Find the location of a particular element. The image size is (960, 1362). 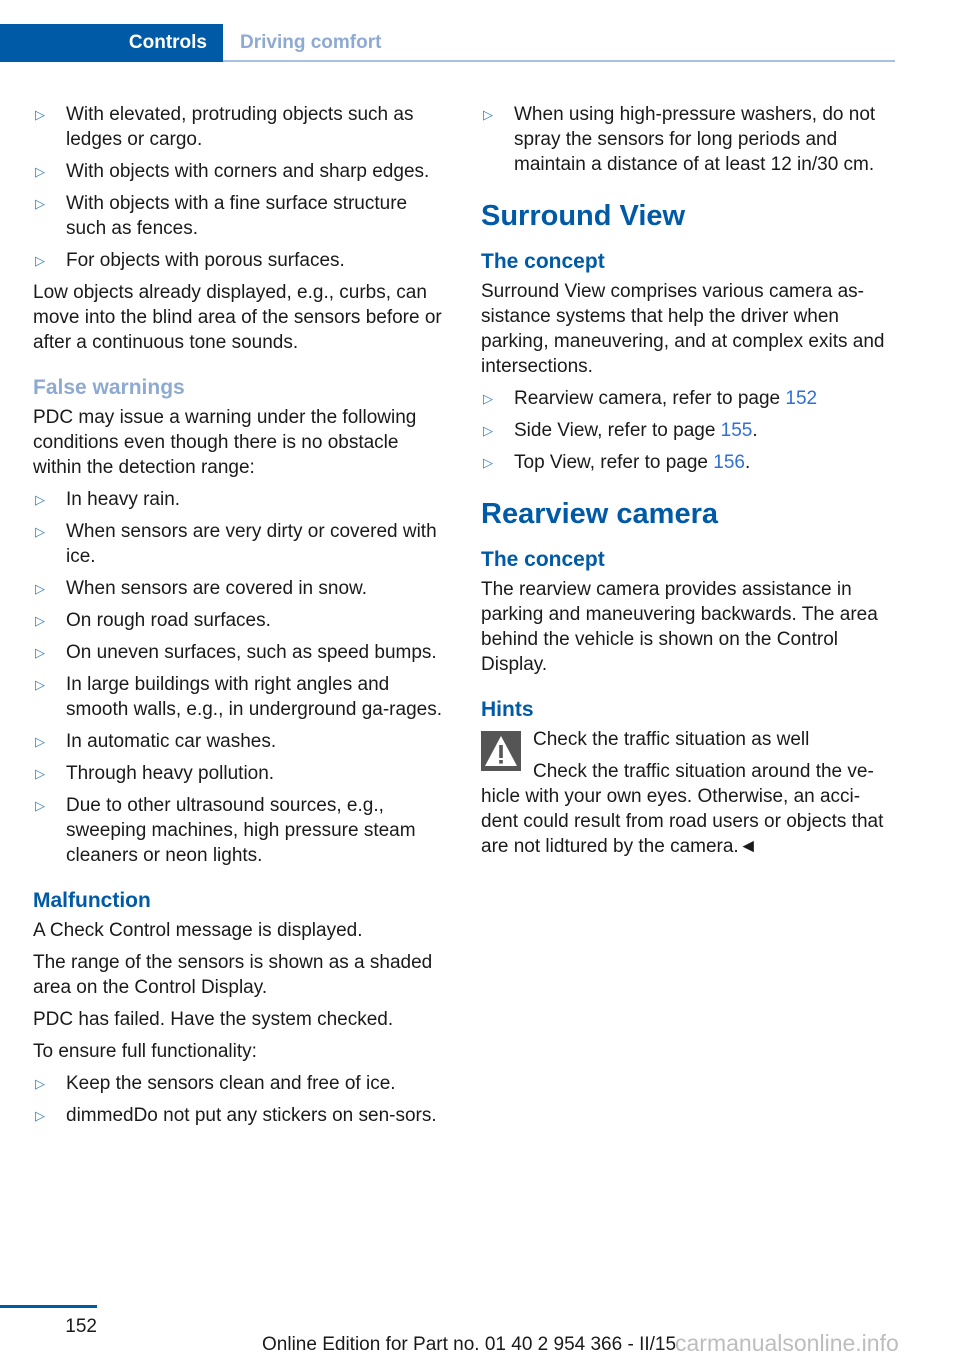

list-item: ▷ For objects with porous surfaces. is located at coordinates (240, 260).